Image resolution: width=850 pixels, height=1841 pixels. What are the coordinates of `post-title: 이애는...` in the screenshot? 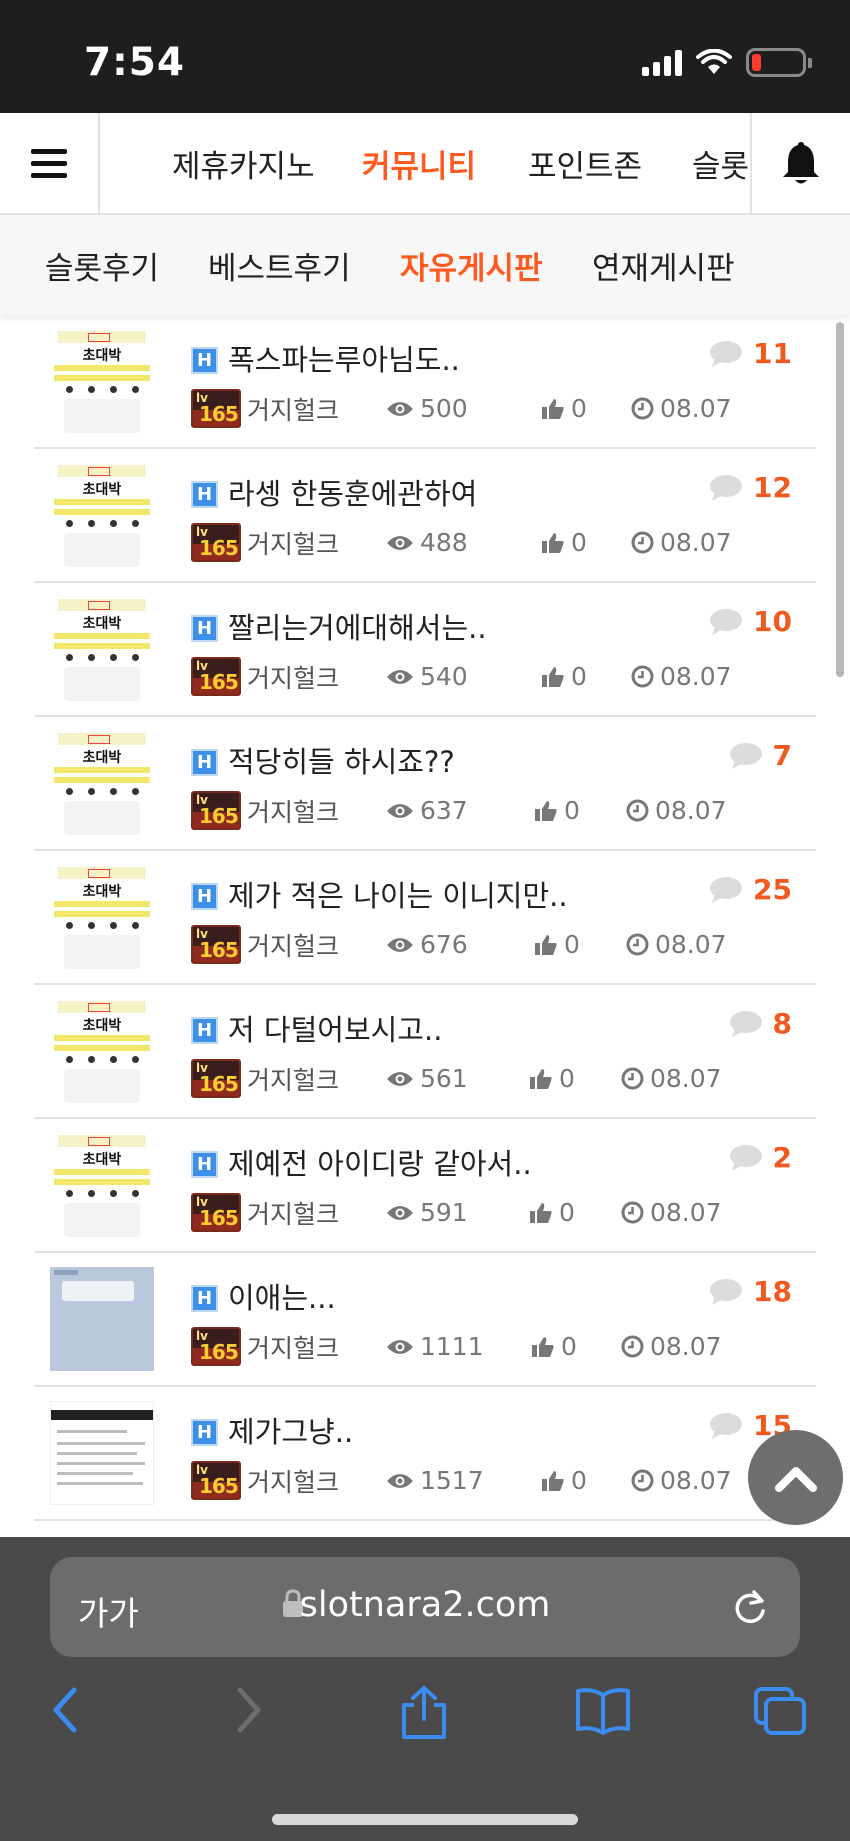 It's located at (282, 1296).